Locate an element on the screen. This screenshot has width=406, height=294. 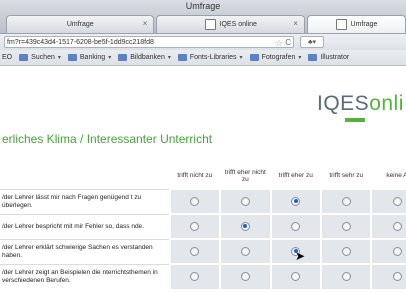
iqes-logo: IQESonli is located at coordinates (360, 104).